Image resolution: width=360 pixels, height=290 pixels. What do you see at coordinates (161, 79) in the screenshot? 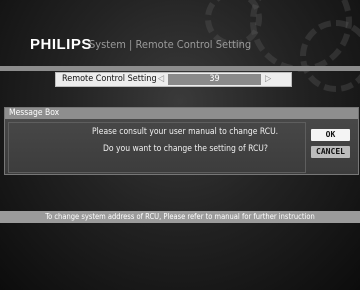
I see `left-arrow-icon: ◁` at bounding box center [161, 79].